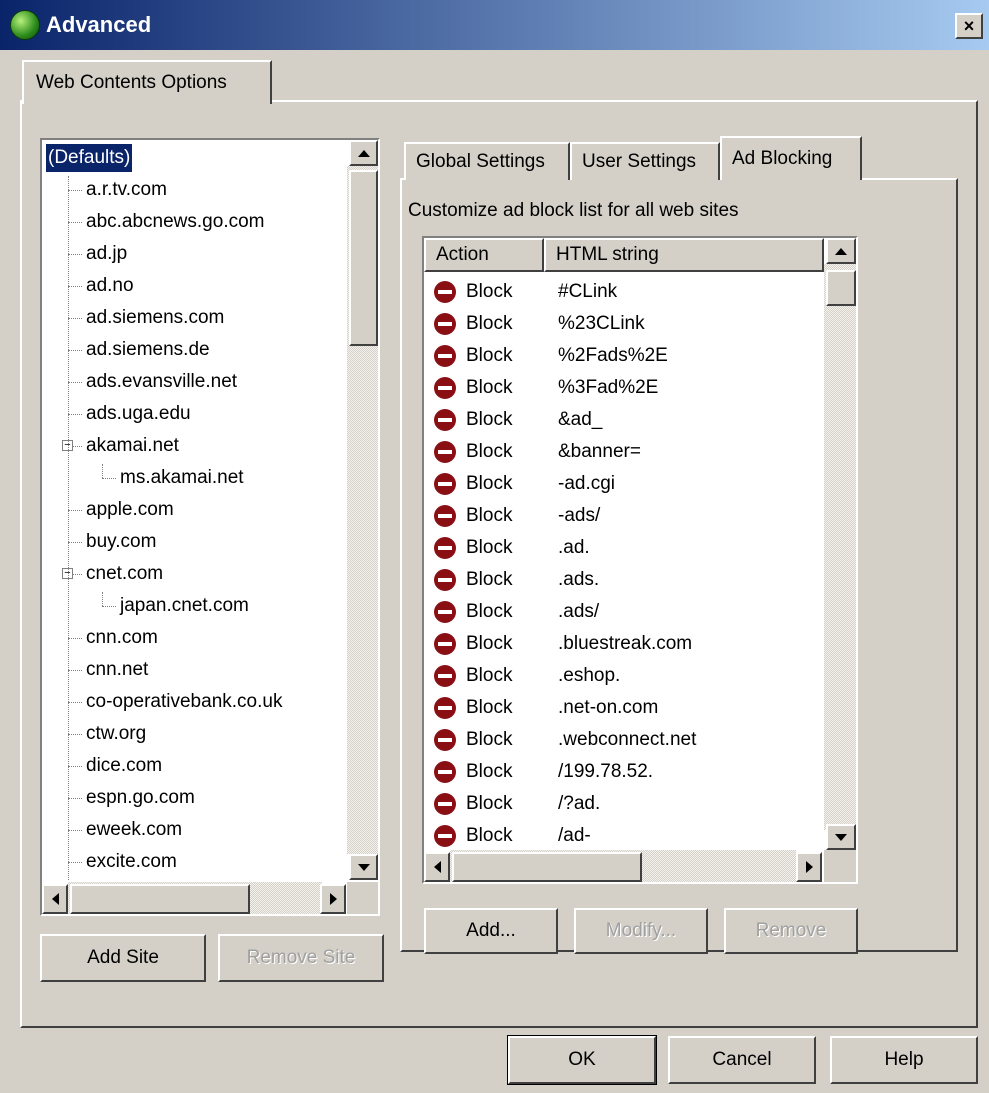 This screenshot has width=989, height=1093. I want to click on remove-site-button: Remove Site, so click(301, 958).